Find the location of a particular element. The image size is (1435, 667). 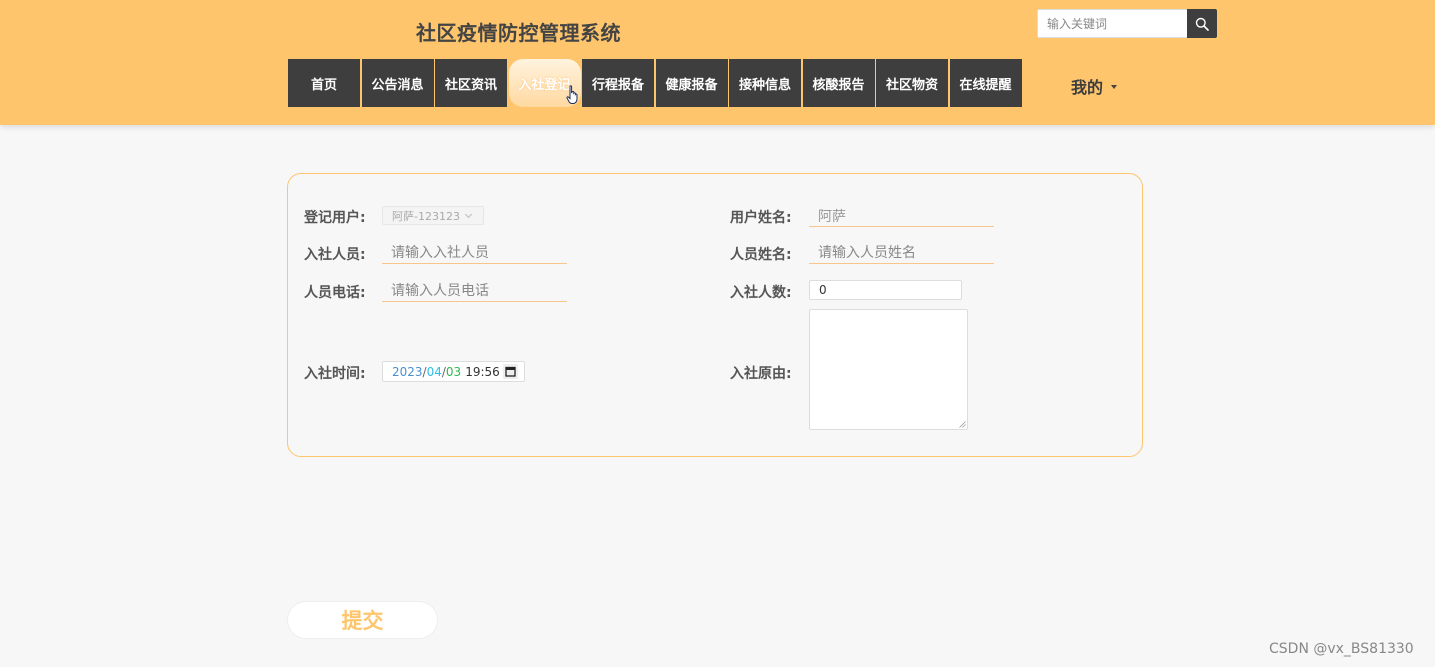

count-field: 0 is located at coordinates (885, 290).